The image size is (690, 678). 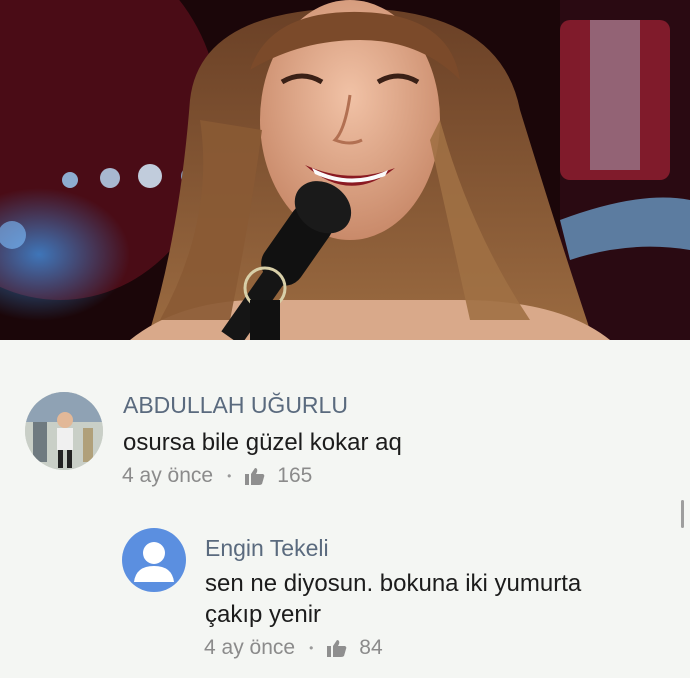 I want to click on reply-like-count: 84, so click(x=371, y=647).